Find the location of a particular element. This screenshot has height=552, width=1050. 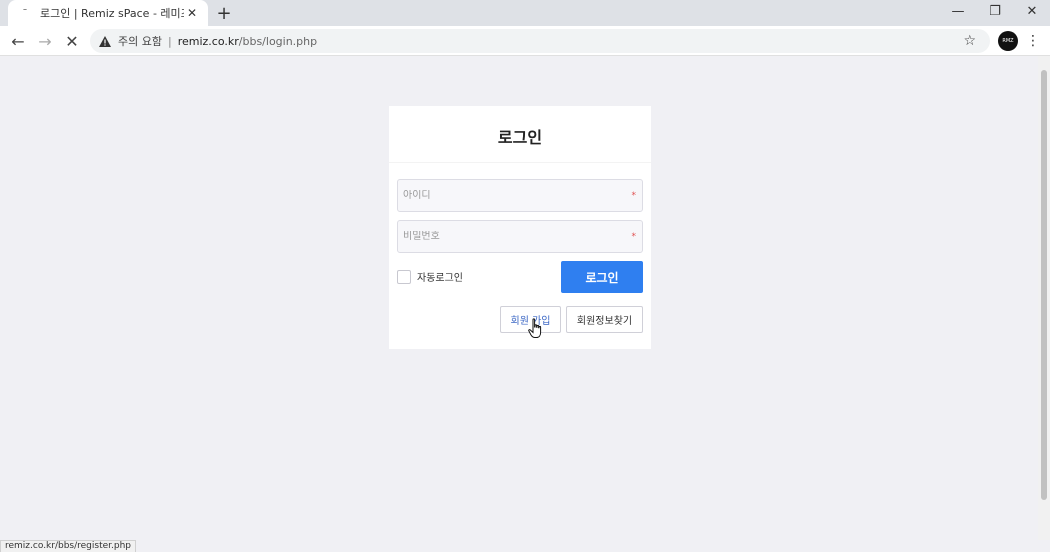

warning-triangle-icon is located at coordinates (105, 41).